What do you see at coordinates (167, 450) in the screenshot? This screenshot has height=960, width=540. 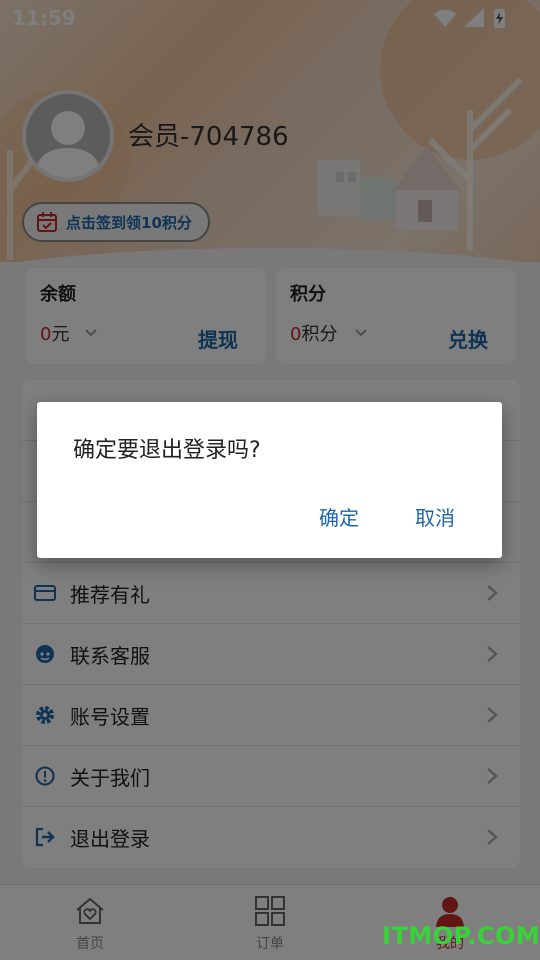 I see `dialog-message: 确定要退出登录吗?` at bounding box center [167, 450].